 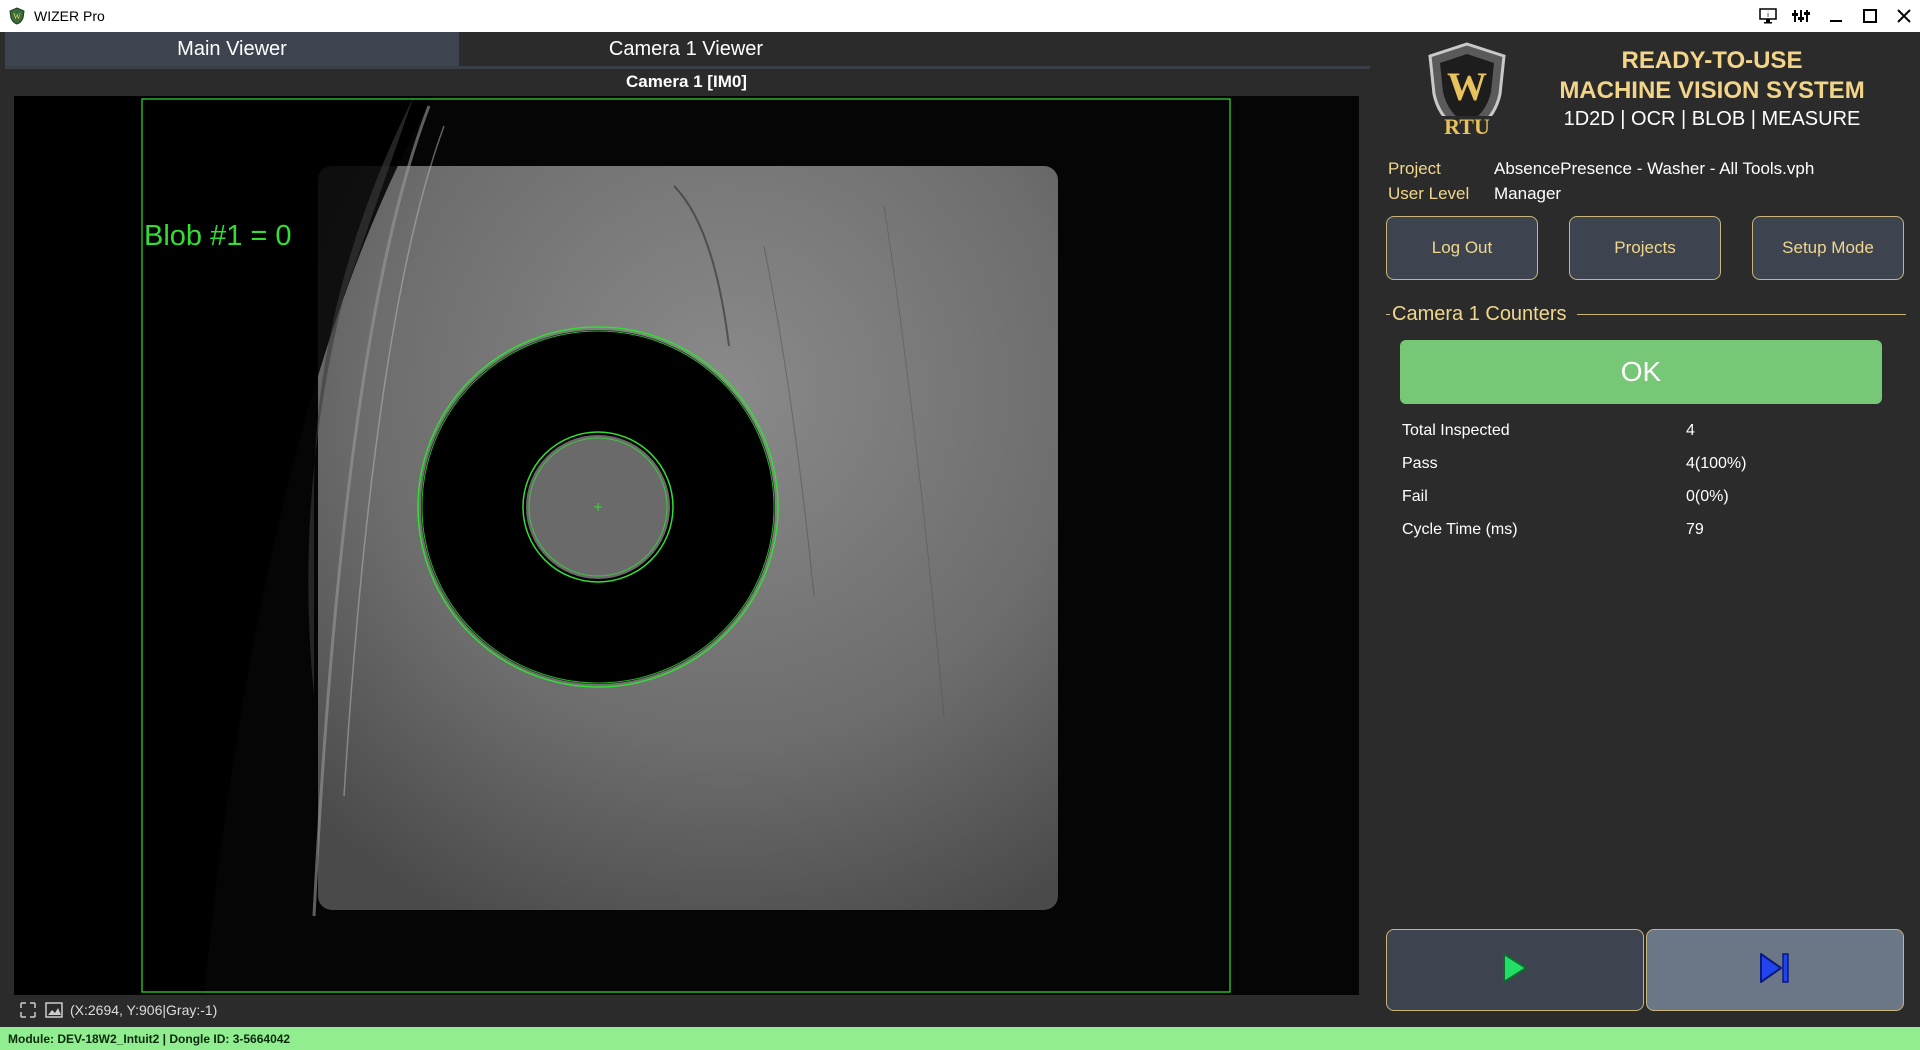 I want to click on counter-label: Total Inspected, so click(x=1456, y=430).